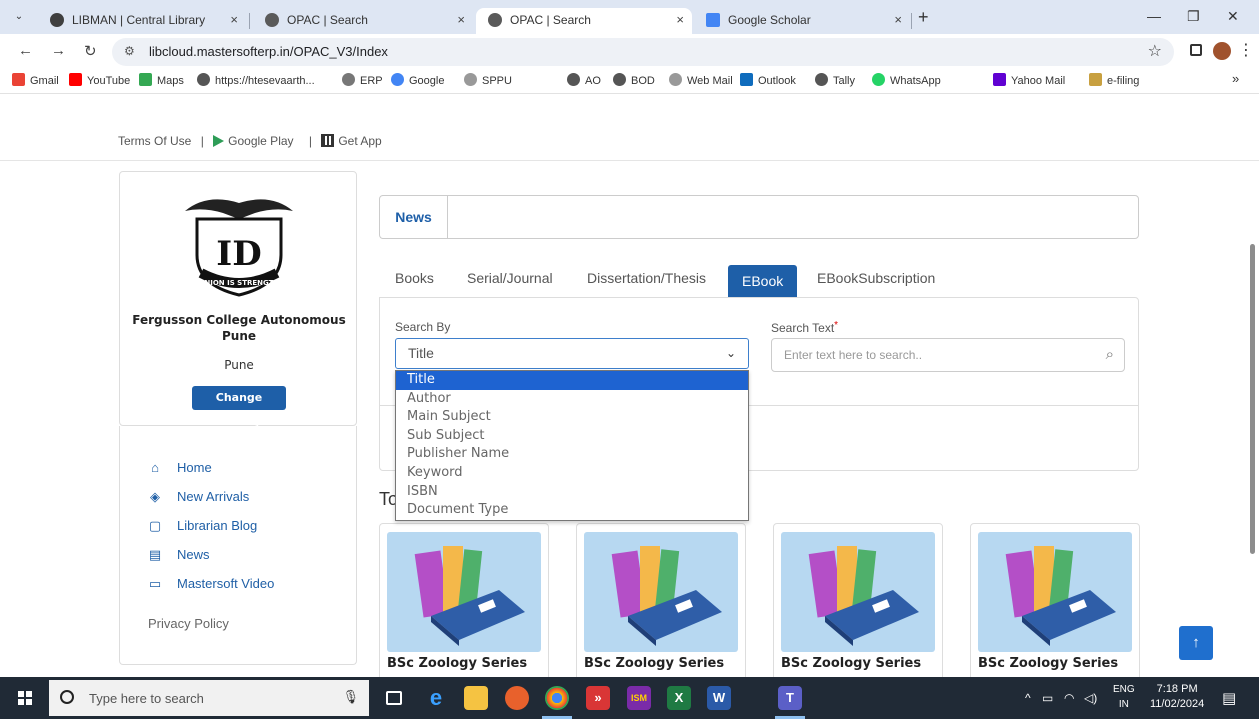 This screenshot has width=1259, height=719. What do you see at coordinates (584, 80) in the screenshot?
I see `bookmark-ao: AO` at bounding box center [584, 80].